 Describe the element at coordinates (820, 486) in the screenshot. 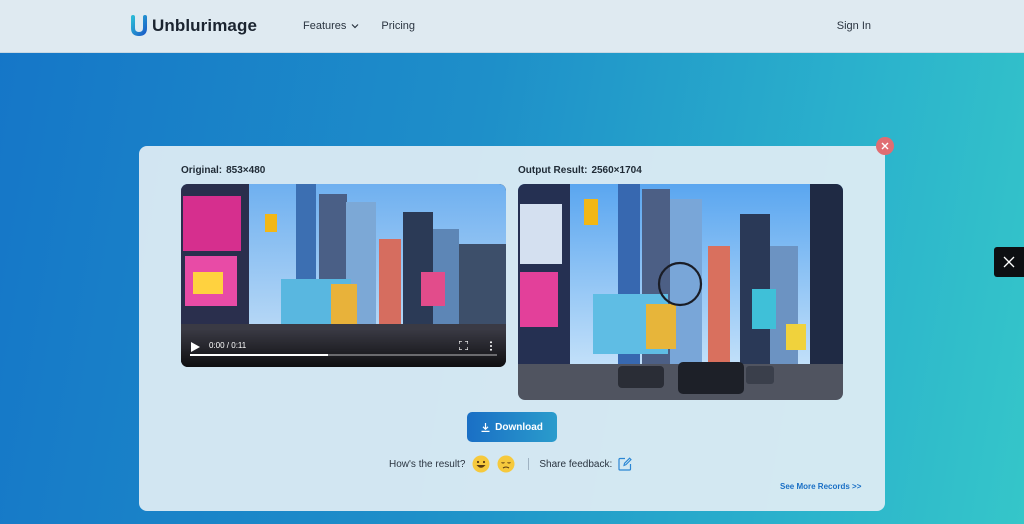

I see `see-more-records-link: See More Records >>` at that location.